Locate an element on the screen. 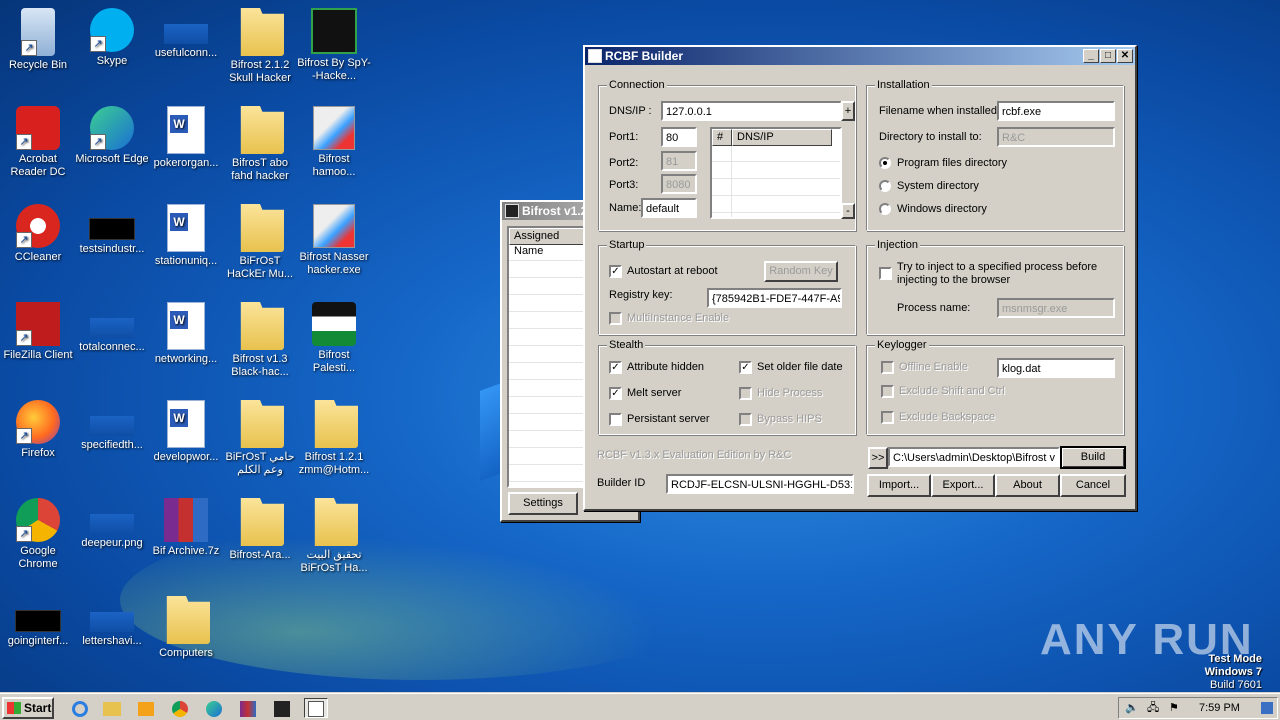 This screenshot has height=720, width=1280. desktop-icon: Acrobat Reader DC is located at coordinates (38, 140).